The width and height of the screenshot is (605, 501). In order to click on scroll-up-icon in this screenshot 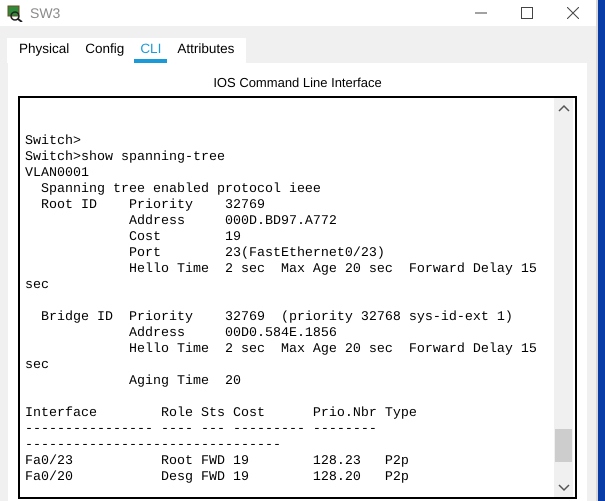, I will do `click(564, 108)`.